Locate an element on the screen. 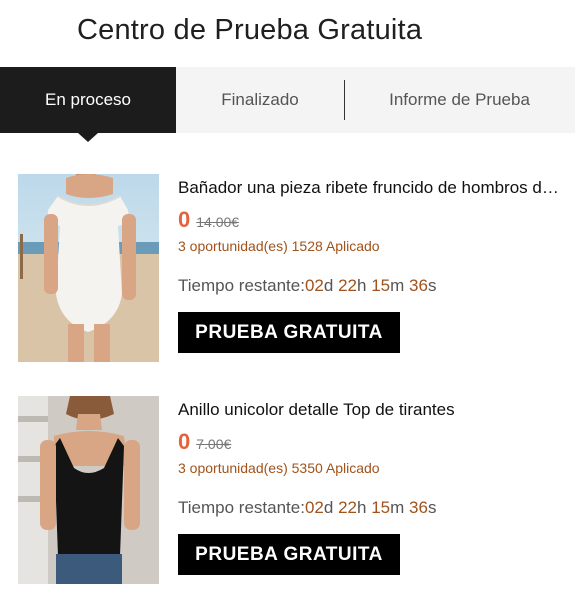 The height and width of the screenshot is (603, 575). tab-bar: En proceso Finalizado Informe de Prueba is located at coordinates (287, 104).